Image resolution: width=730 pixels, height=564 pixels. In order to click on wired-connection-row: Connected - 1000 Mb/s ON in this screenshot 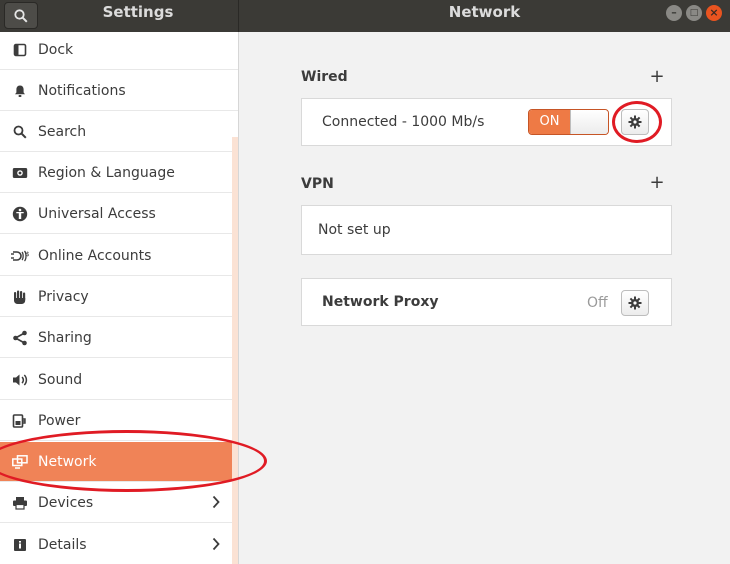, I will do `click(486, 122)`.